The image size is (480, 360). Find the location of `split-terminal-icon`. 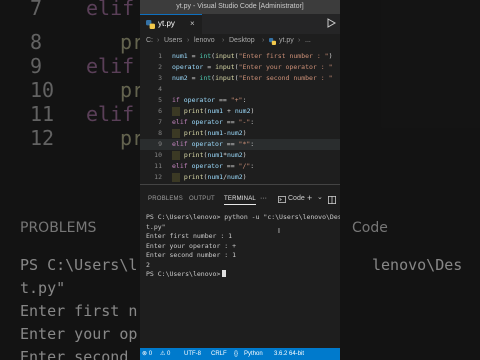

split-terminal-icon is located at coordinates (332, 200).